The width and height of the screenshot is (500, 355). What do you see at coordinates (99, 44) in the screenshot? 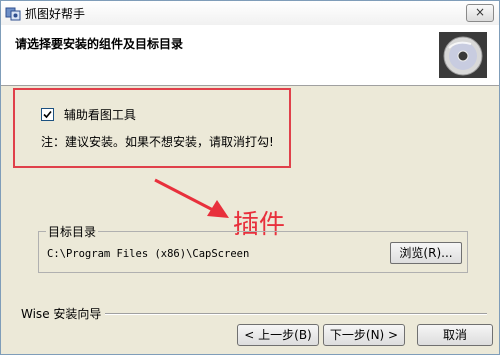
I see `page-title: 请选择要安装的组件及目标目录` at bounding box center [99, 44].